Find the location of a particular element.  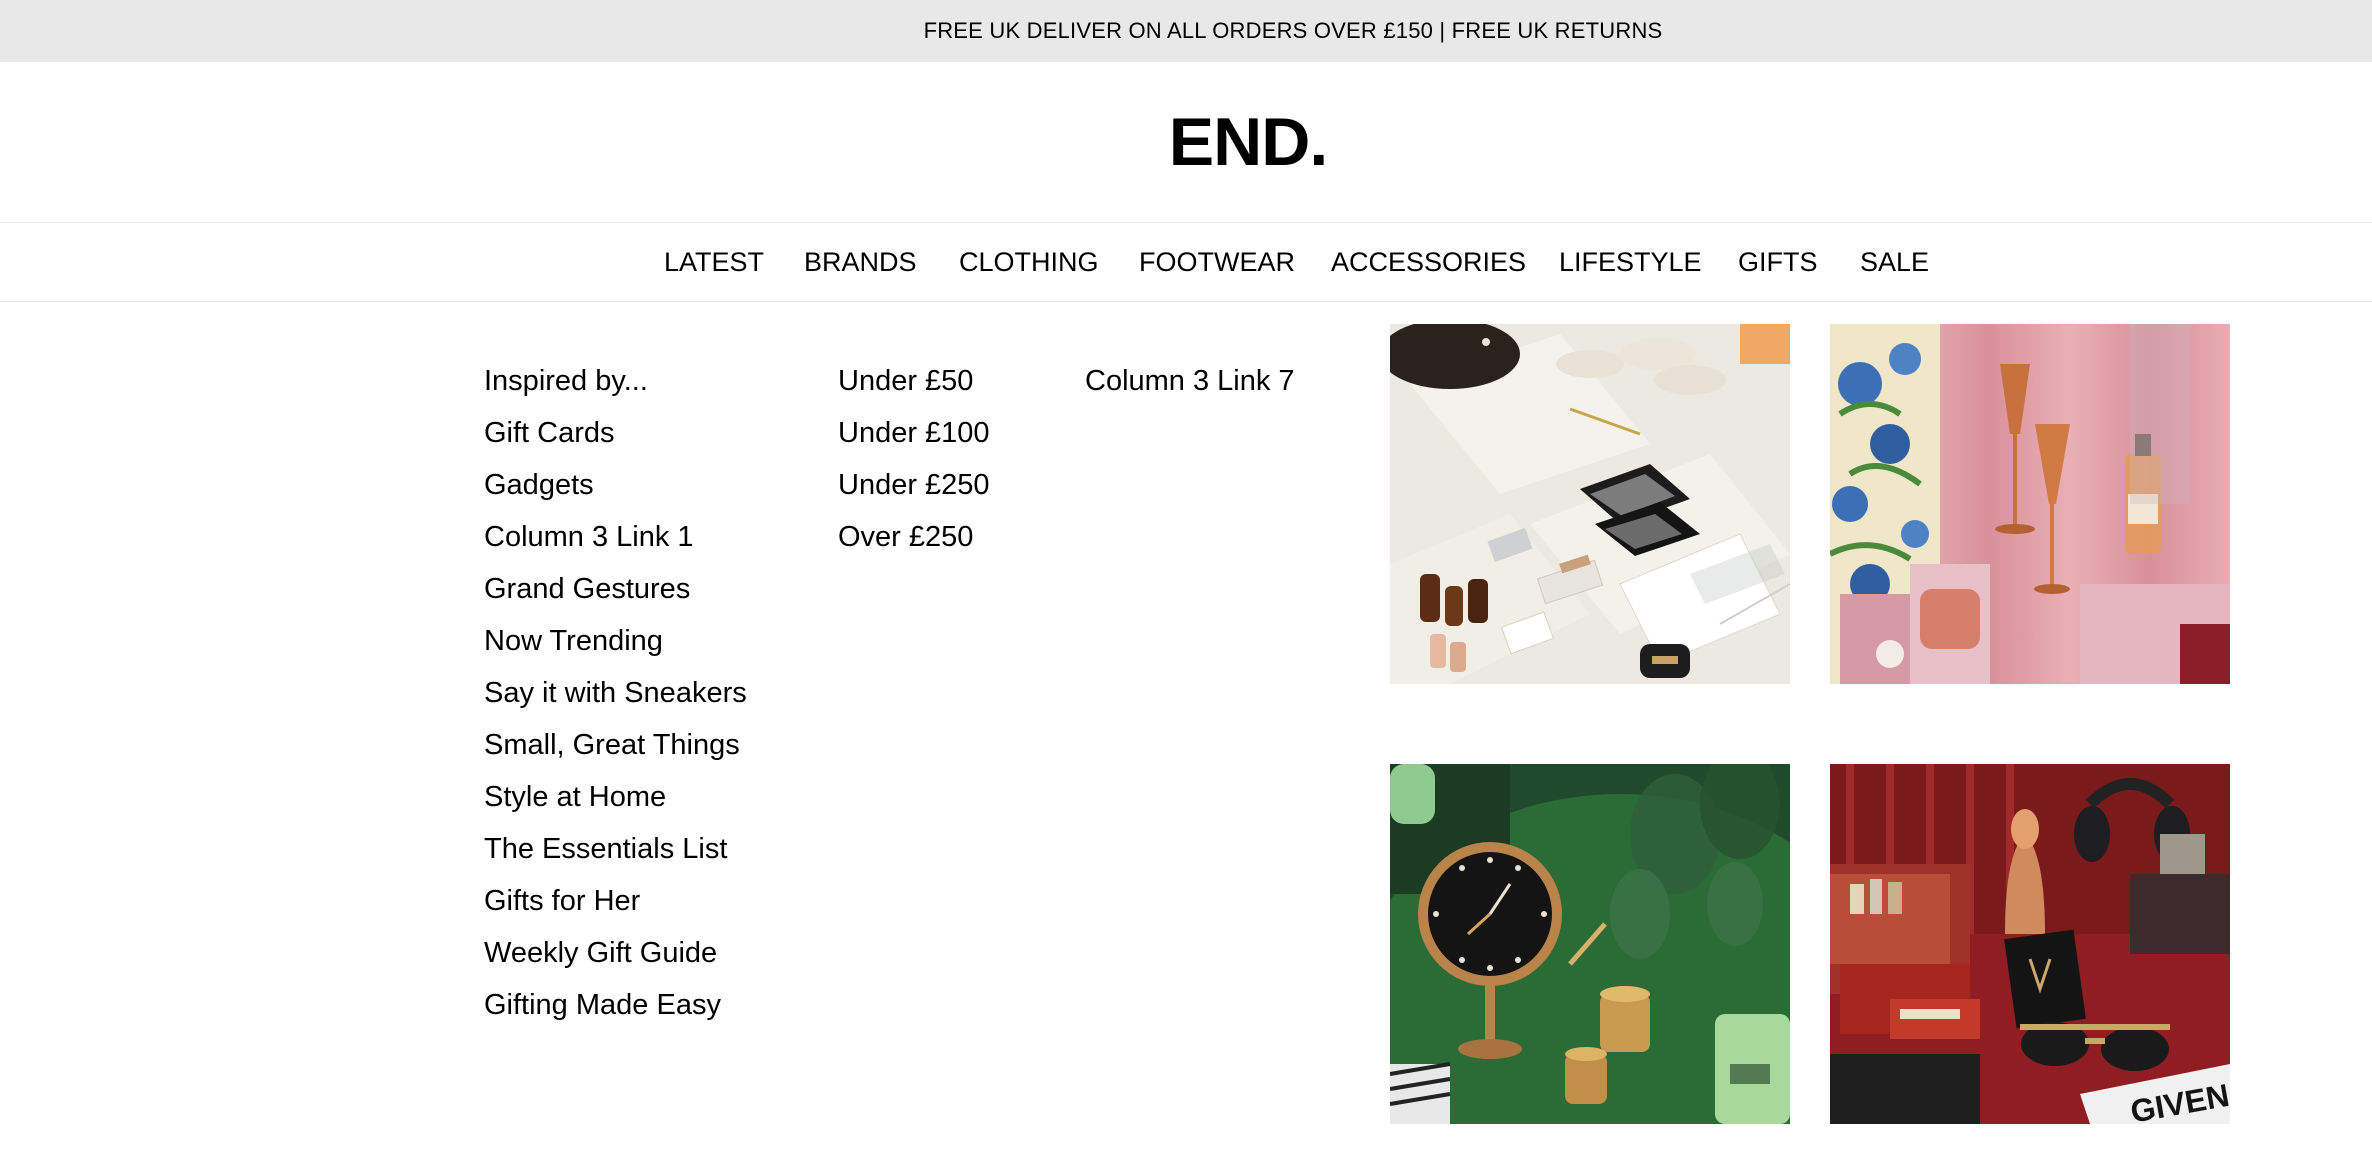

menu-link: Column 3 Link 7 is located at coordinates (1190, 381).